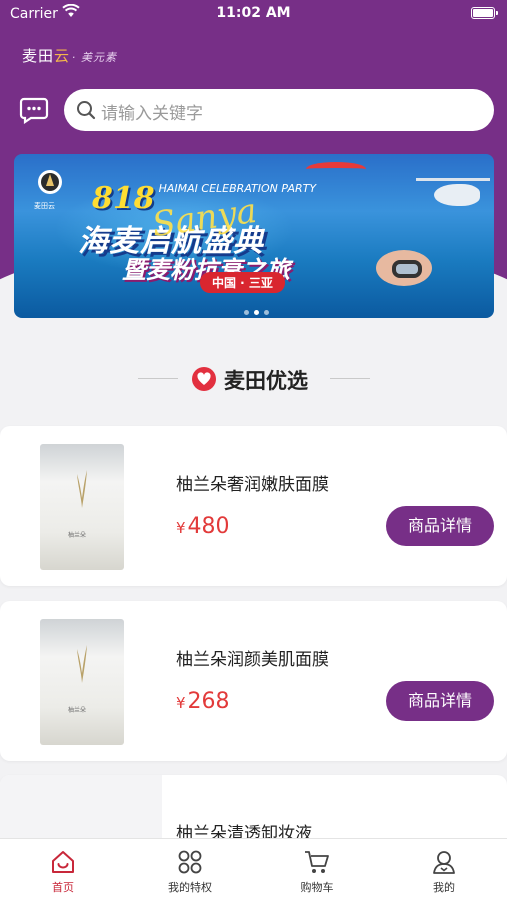 The image size is (507, 900). What do you see at coordinates (95, 57) in the screenshot?
I see `brand-sub: · 美元素` at bounding box center [95, 57].